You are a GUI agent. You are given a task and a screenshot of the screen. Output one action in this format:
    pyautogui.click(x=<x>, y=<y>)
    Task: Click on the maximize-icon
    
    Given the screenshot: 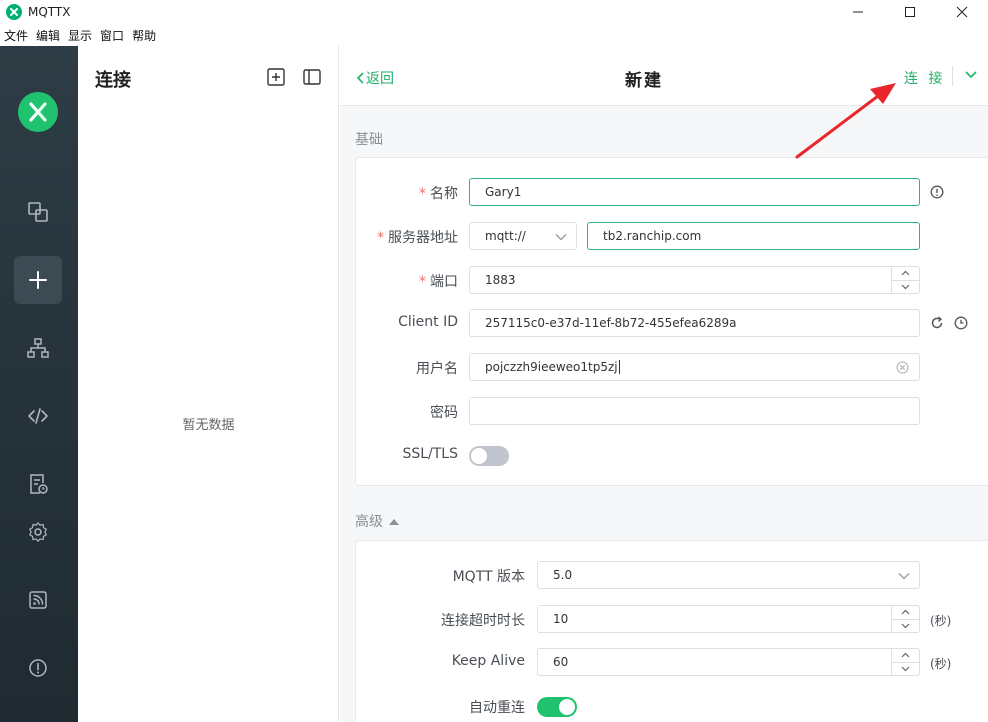 What is the action you would take?
    pyautogui.click(x=910, y=12)
    